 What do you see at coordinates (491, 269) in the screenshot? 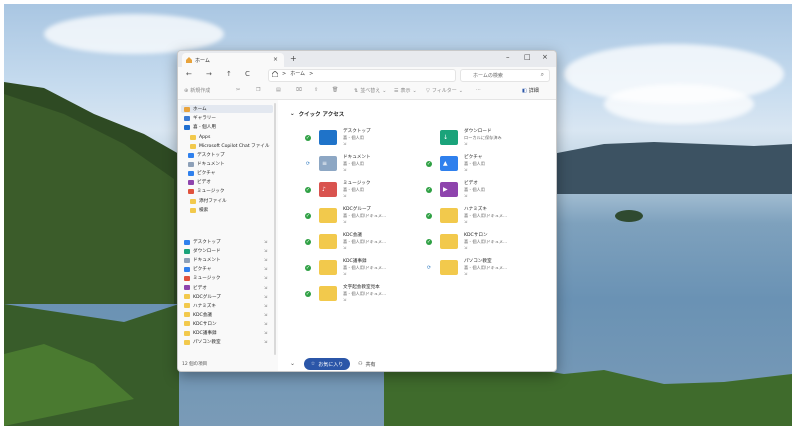
I see `quick-access-item: ⟳ パソコン教室喜 - 個人用\ドキュメ... ⇲` at bounding box center [491, 269].